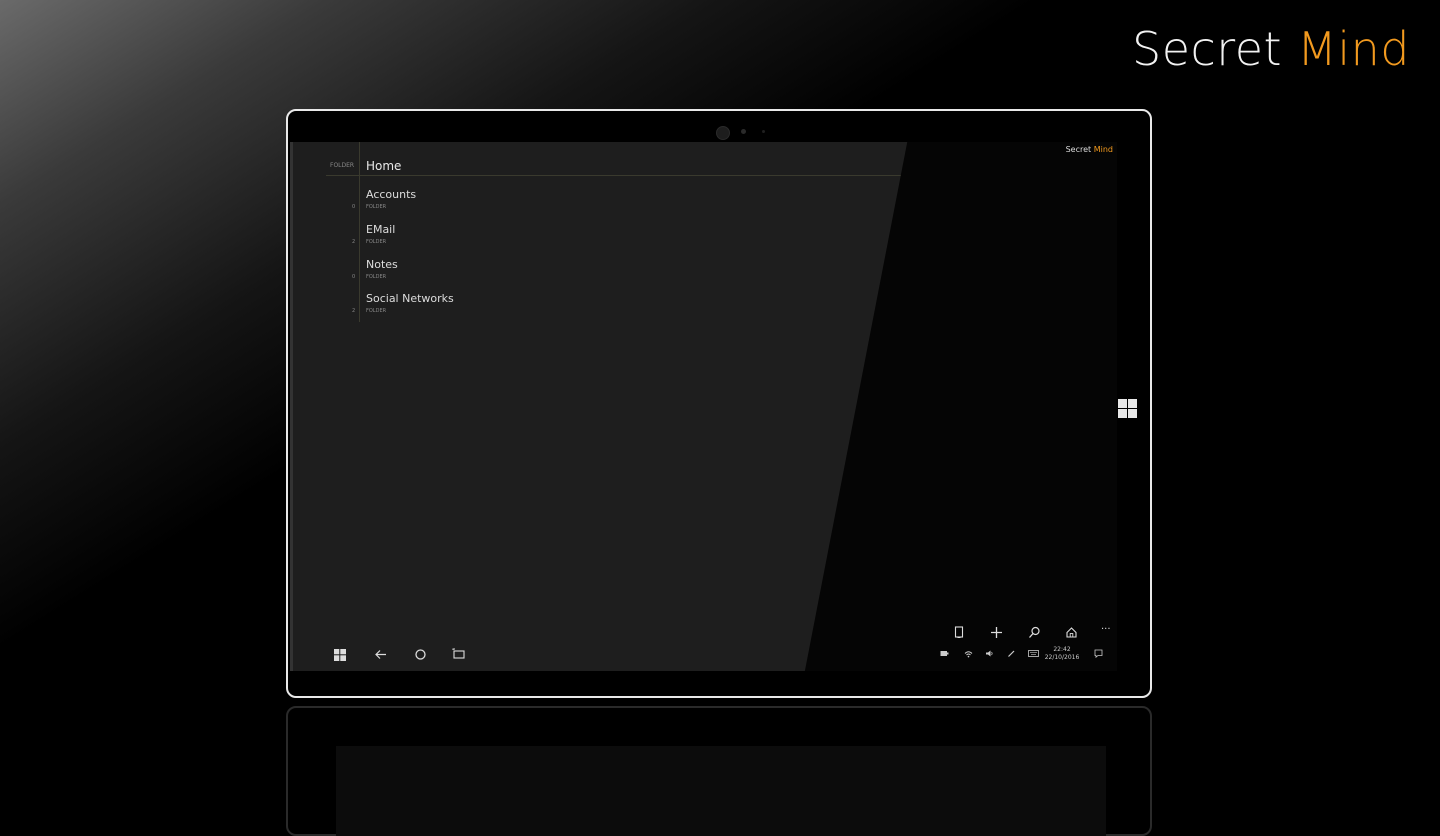 The image size is (1440, 836). What do you see at coordinates (1098, 654) in the screenshot?
I see `notification-icon` at bounding box center [1098, 654].